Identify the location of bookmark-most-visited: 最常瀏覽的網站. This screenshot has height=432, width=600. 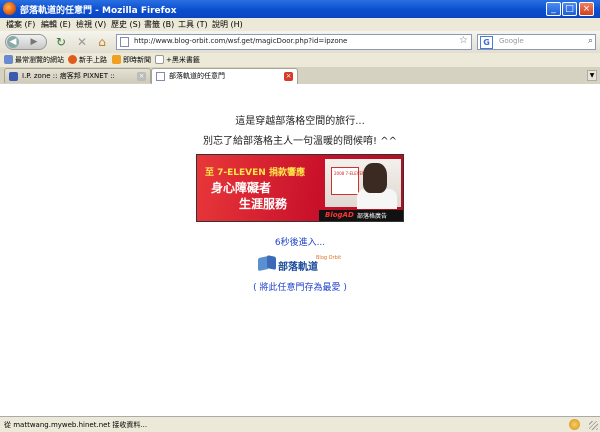
(34, 60).